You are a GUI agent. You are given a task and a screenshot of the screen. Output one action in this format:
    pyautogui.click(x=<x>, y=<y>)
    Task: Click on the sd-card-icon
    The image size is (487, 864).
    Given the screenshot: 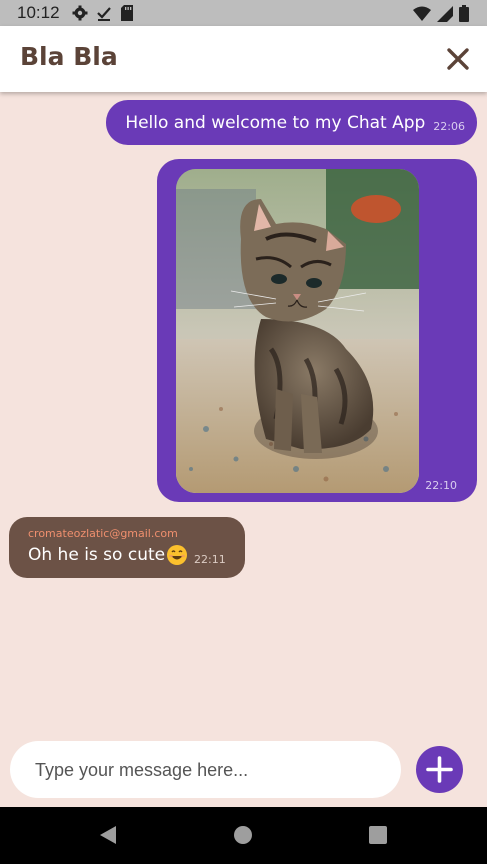 What is the action you would take?
    pyautogui.click(x=127, y=13)
    